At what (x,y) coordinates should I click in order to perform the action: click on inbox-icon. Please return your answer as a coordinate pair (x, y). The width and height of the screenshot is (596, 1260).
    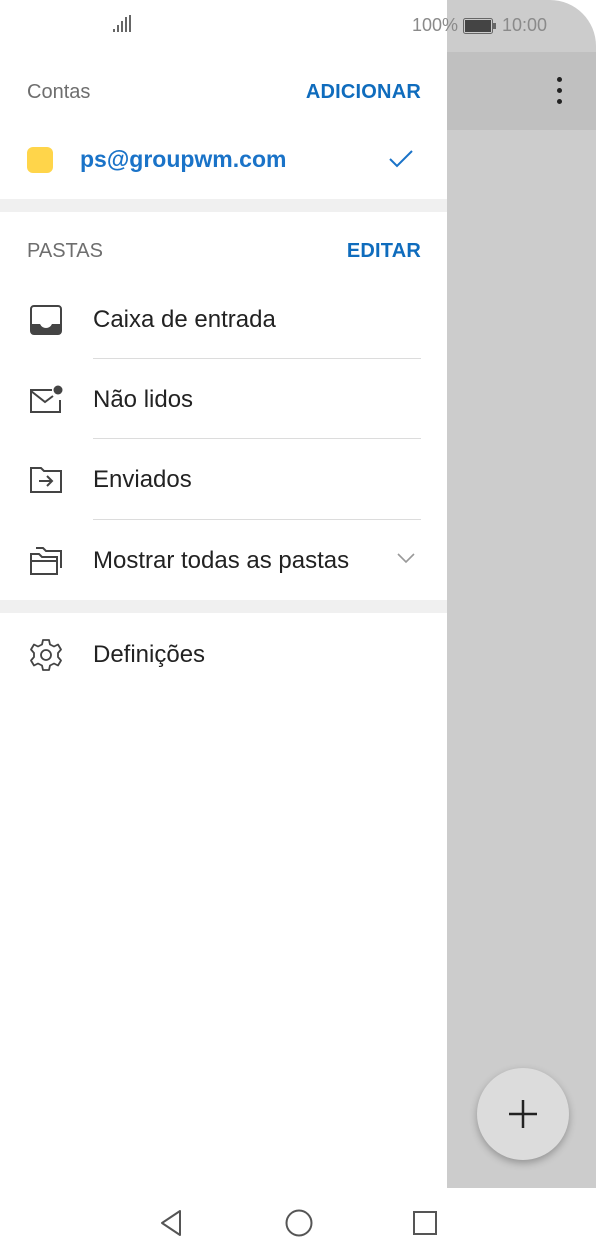
    Looking at the image, I should click on (46, 320).